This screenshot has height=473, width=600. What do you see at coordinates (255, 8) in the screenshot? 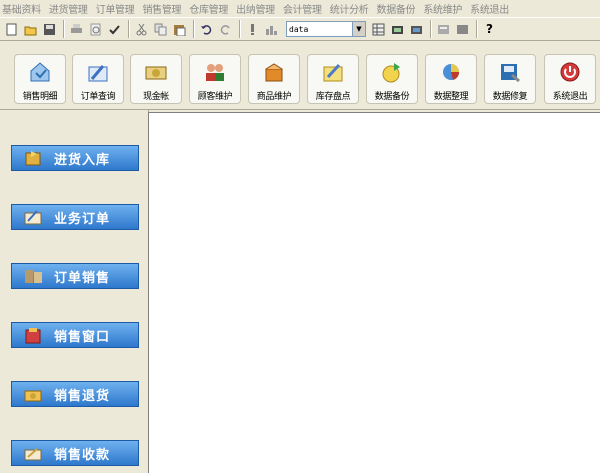
I see `menu-cashier: 出纳管理` at bounding box center [255, 8].